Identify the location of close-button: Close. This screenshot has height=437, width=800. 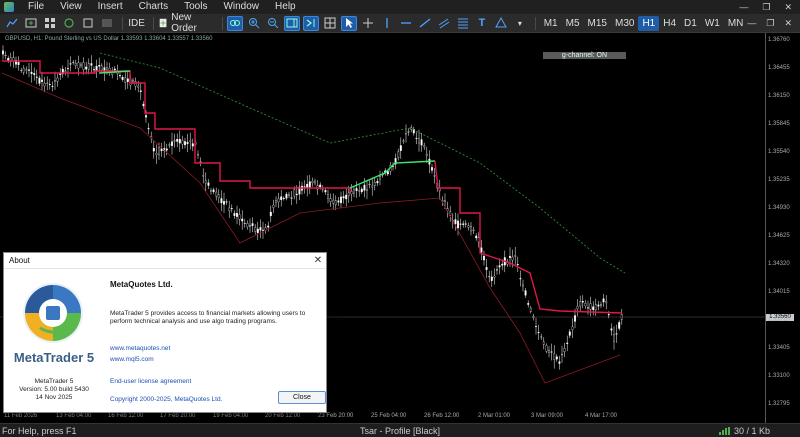
(302, 397).